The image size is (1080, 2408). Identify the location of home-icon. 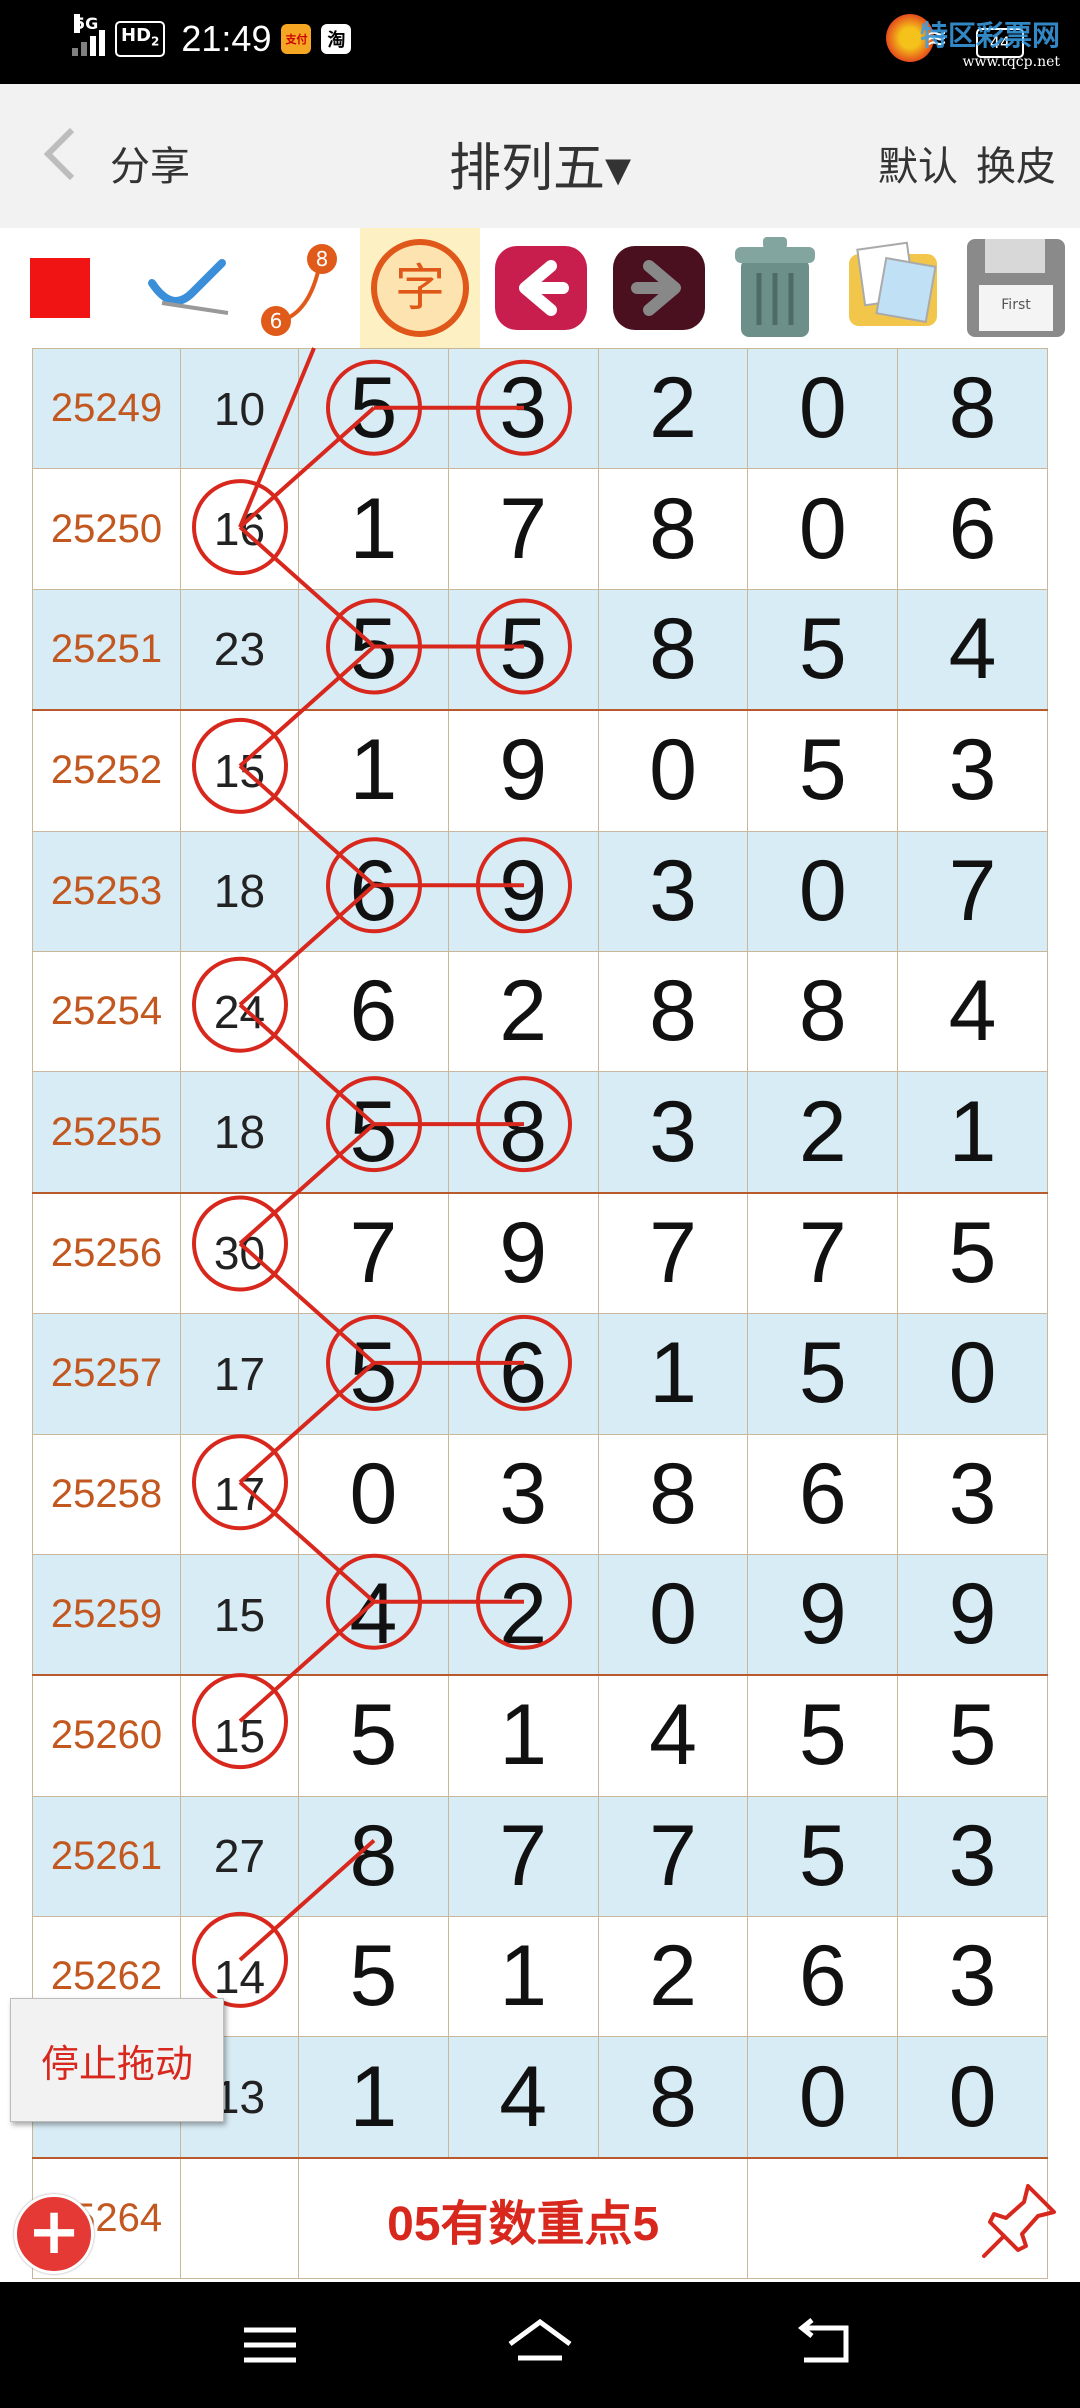
(540, 2345).